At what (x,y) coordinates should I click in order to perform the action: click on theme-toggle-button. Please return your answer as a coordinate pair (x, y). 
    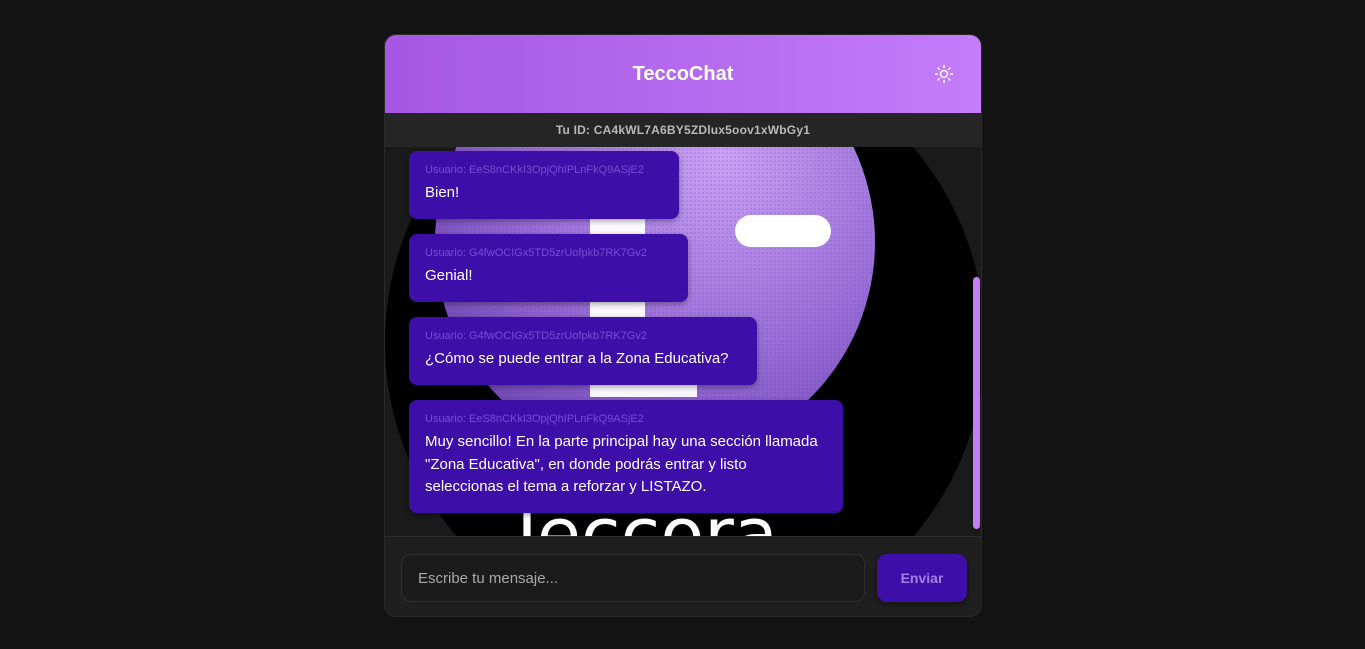
    Looking at the image, I should click on (944, 74).